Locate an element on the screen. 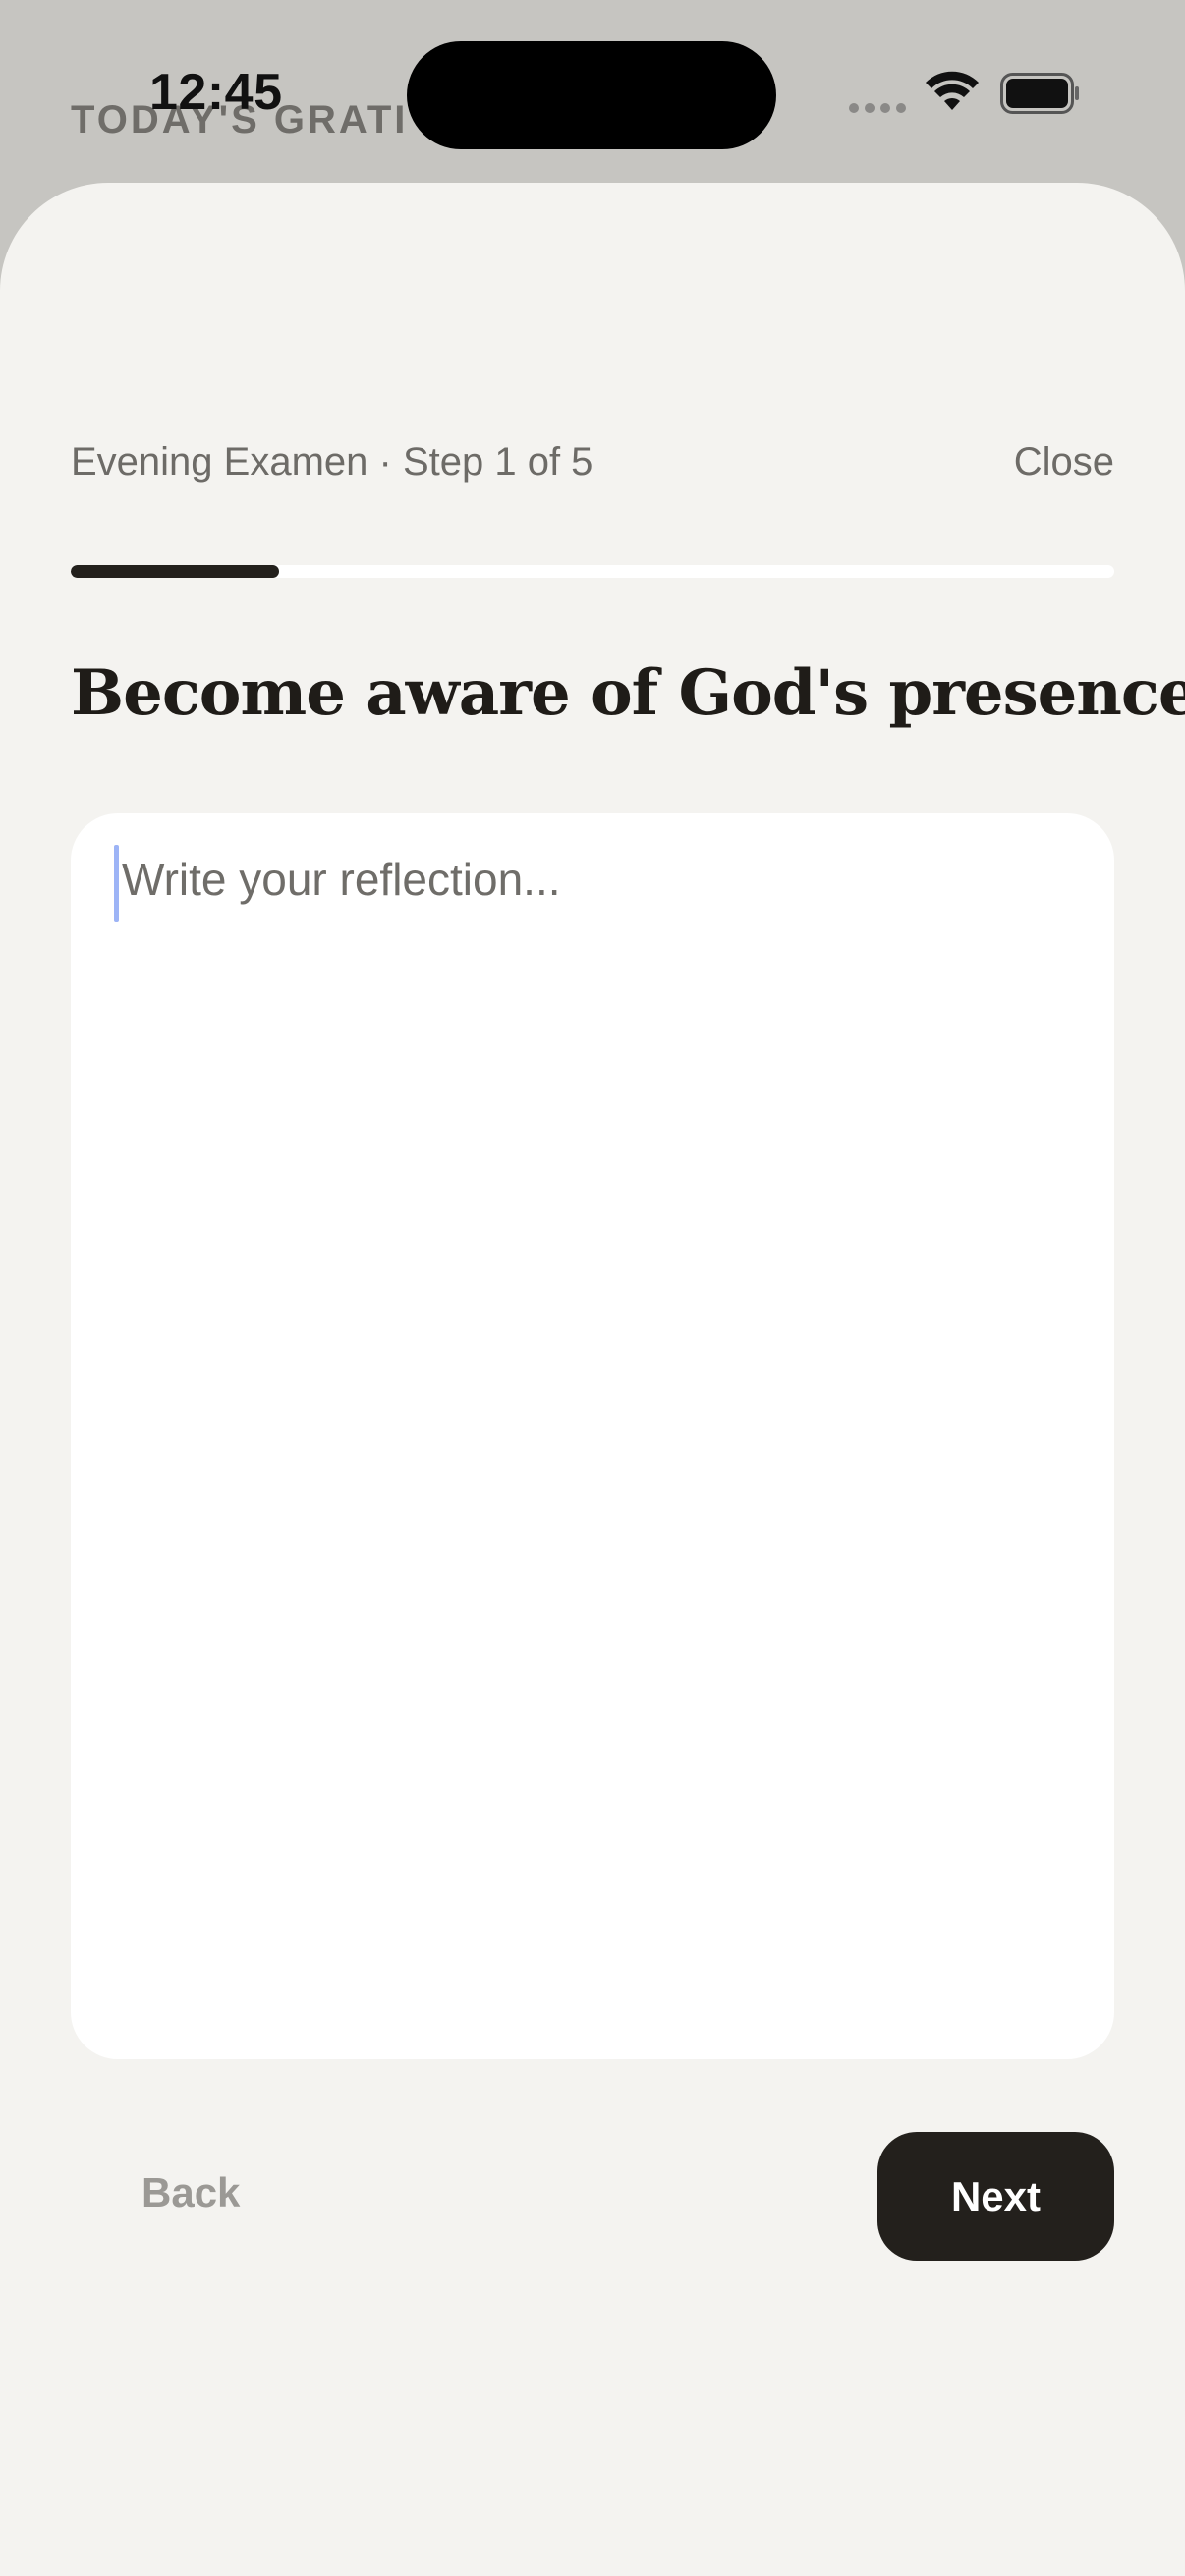  dynamic-island is located at coordinates (592, 95).